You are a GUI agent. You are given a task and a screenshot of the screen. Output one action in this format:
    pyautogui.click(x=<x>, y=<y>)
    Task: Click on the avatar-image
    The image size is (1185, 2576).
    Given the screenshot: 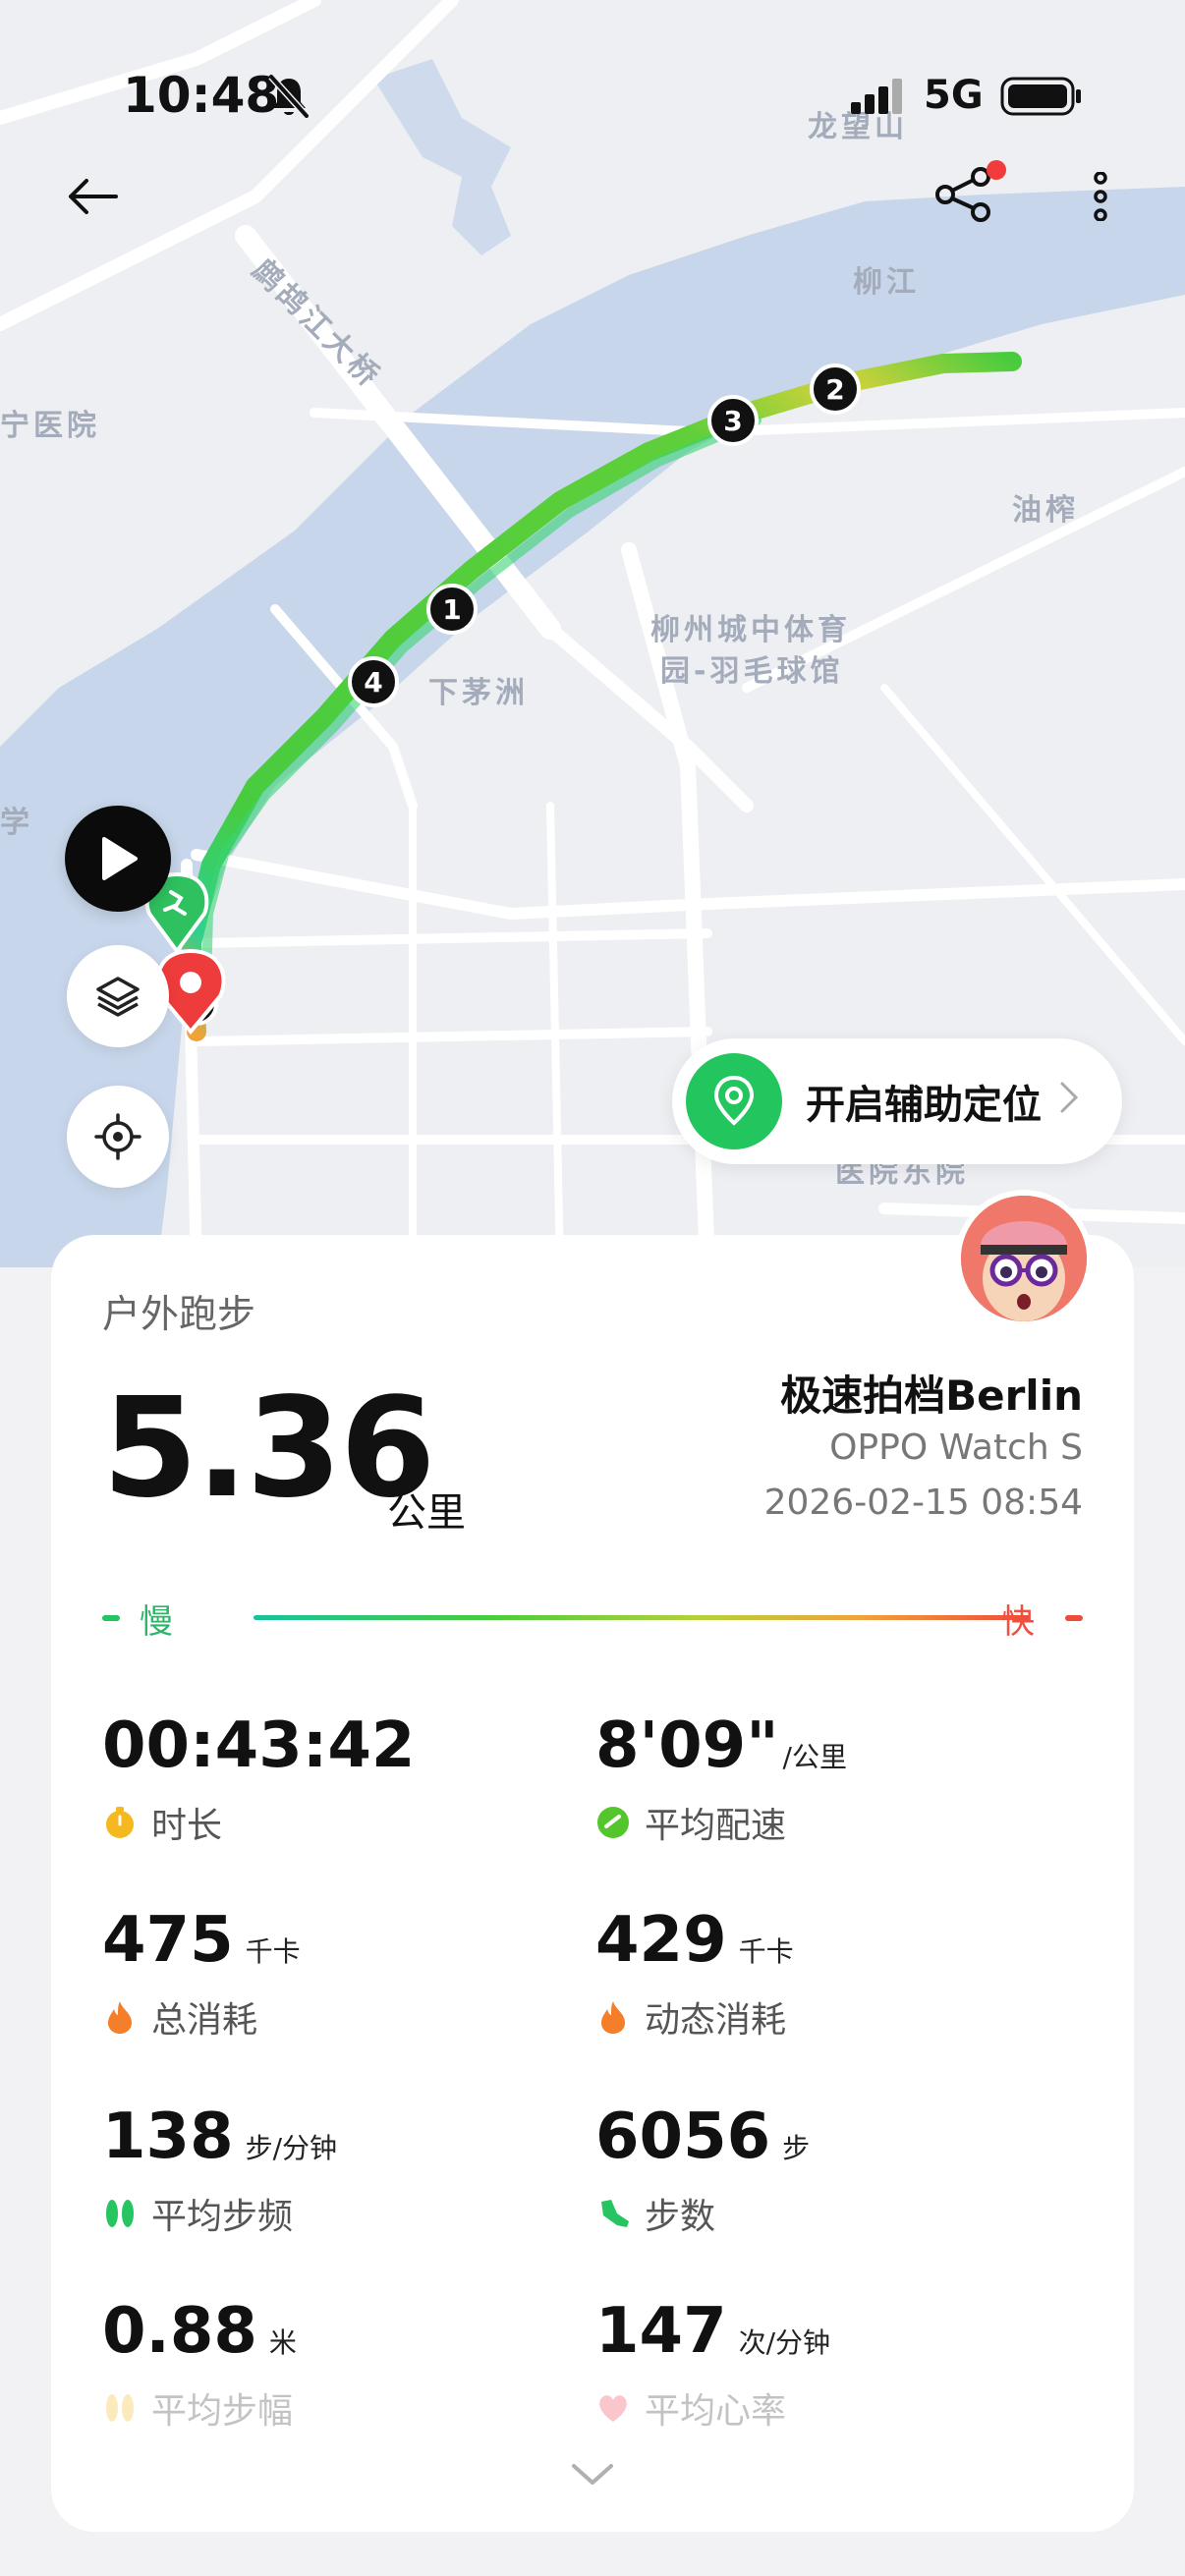 What is the action you would take?
    pyautogui.click(x=1024, y=1258)
    